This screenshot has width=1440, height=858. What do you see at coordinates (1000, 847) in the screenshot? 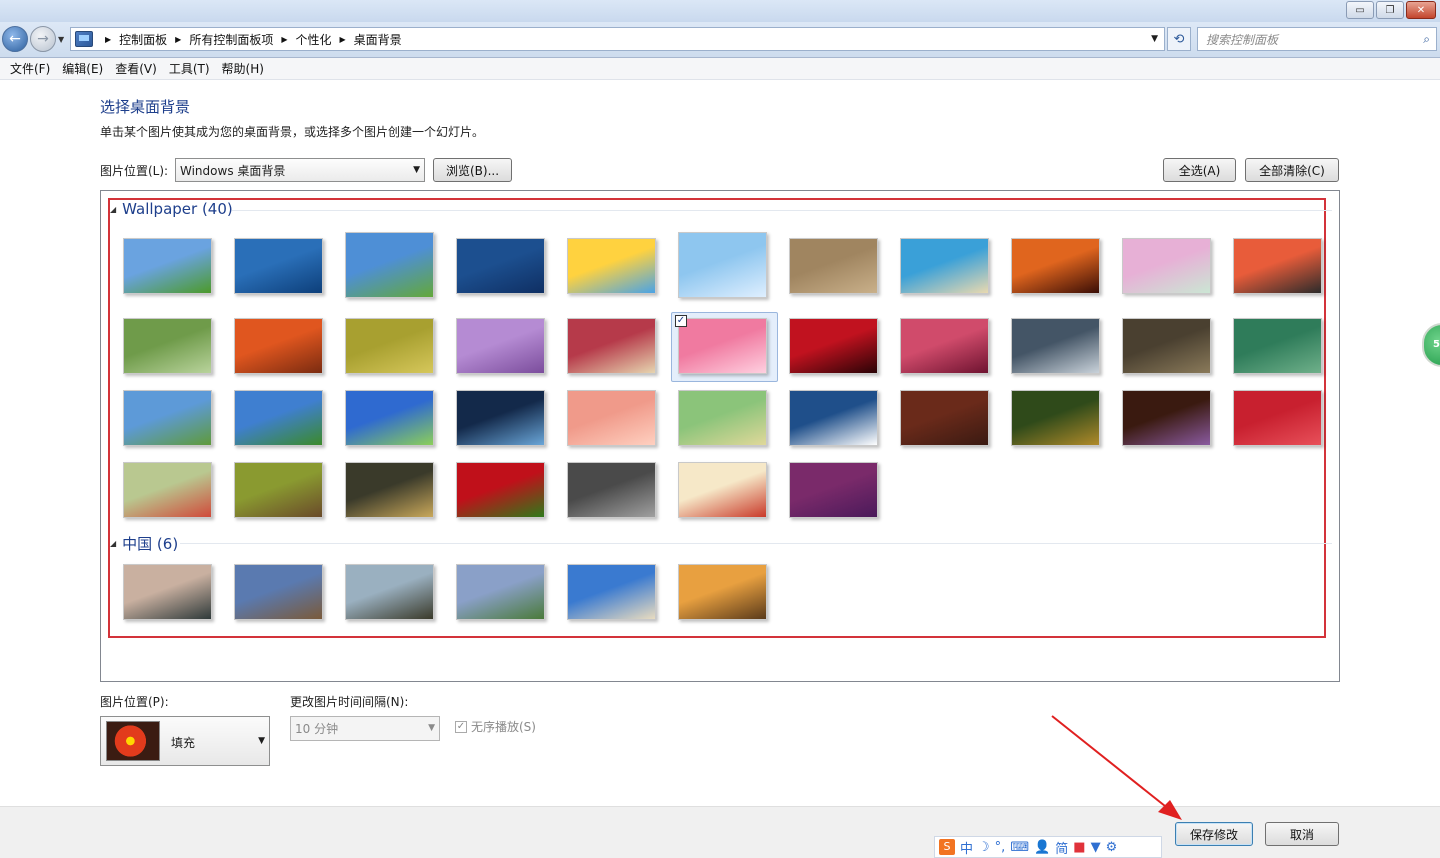
I see `punctuation-icon: °,` at bounding box center [1000, 847].